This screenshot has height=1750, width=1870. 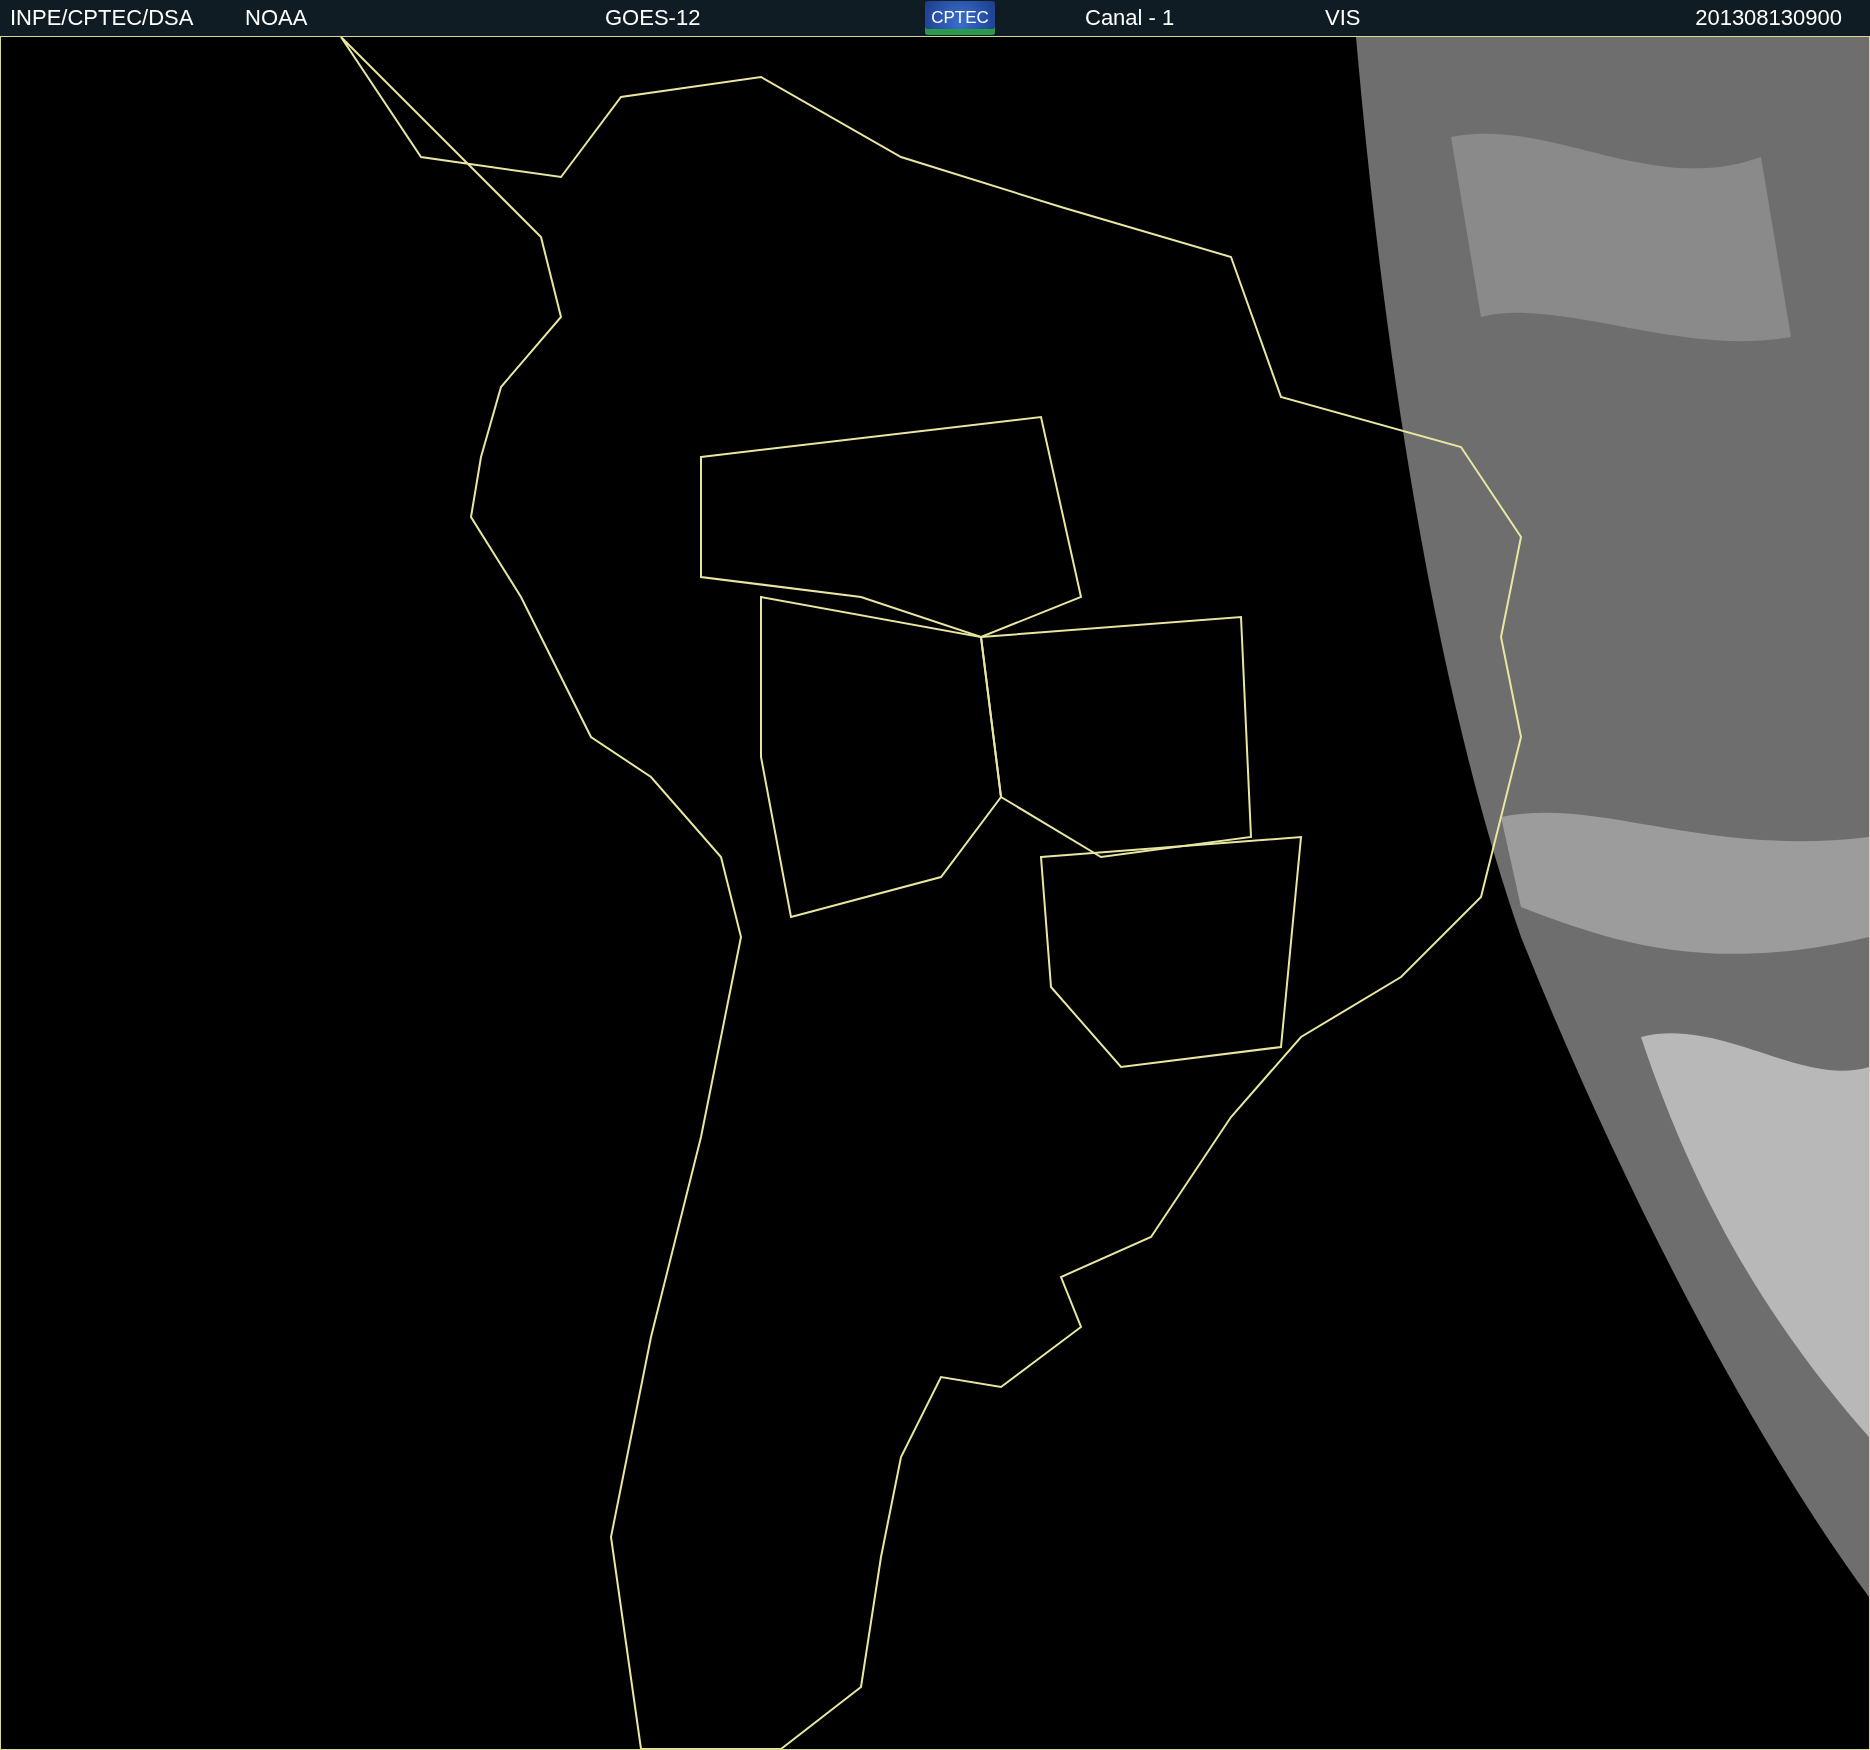 What do you see at coordinates (1130, 18) in the screenshot?
I see `header-label: Canal - 1` at bounding box center [1130, 18].